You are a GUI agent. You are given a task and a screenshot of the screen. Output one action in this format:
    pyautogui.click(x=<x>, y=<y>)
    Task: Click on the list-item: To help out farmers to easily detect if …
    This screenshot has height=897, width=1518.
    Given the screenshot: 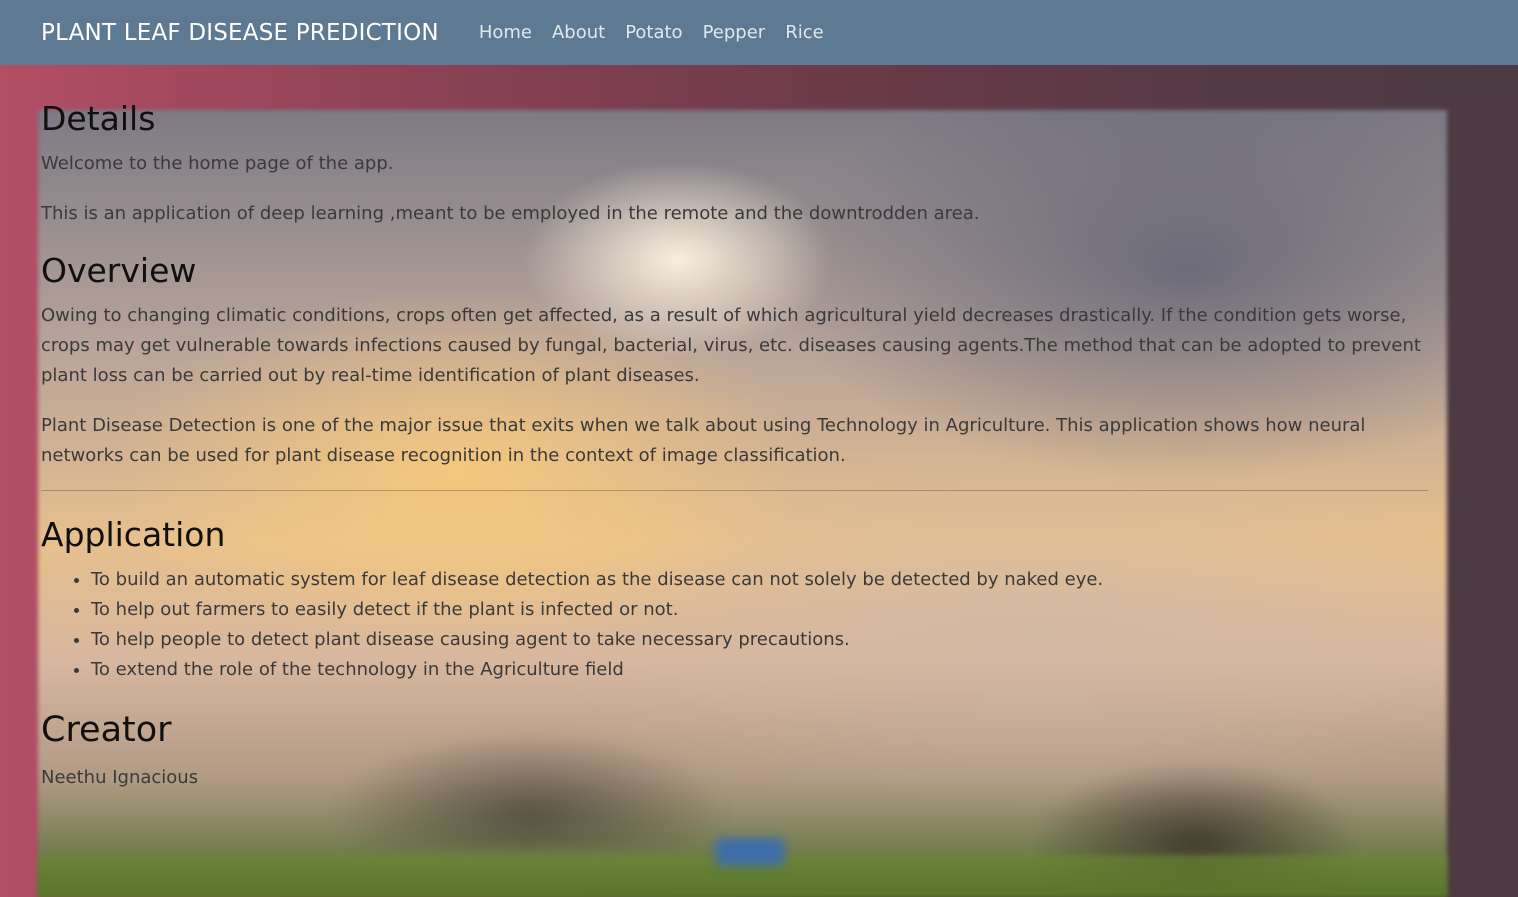 What is the action you would take?
    pyautogui.click(x=597, y=610)
    